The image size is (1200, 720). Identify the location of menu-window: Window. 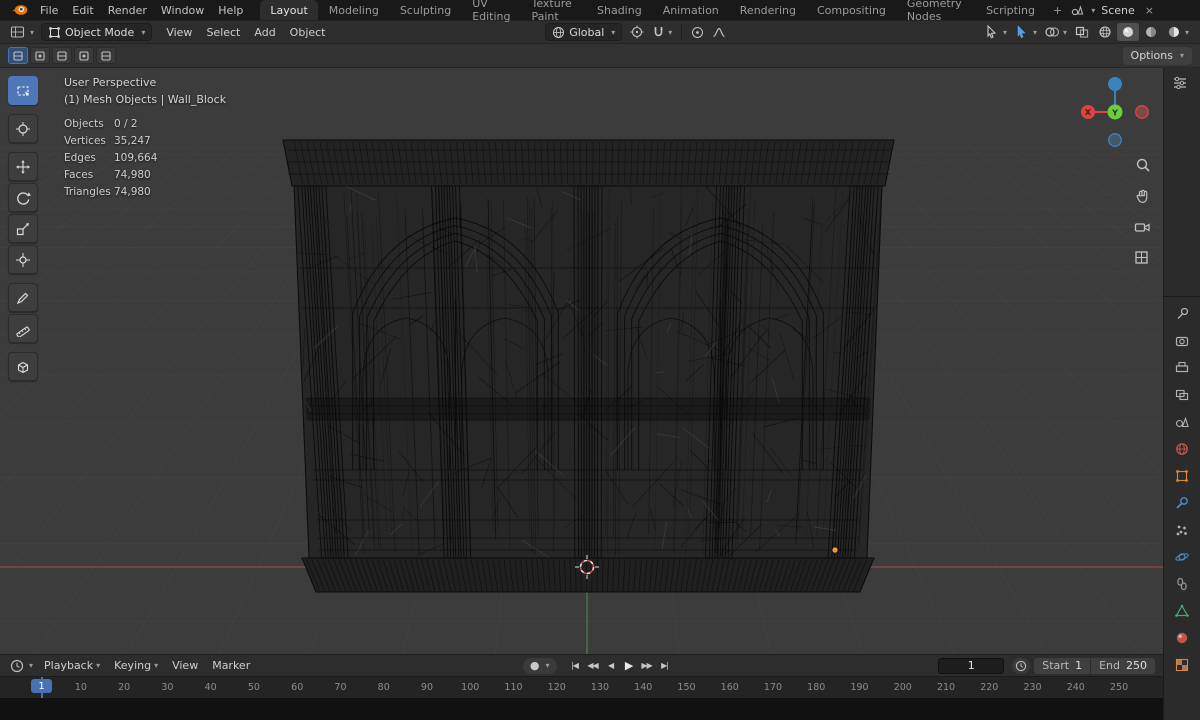
(182, 10).